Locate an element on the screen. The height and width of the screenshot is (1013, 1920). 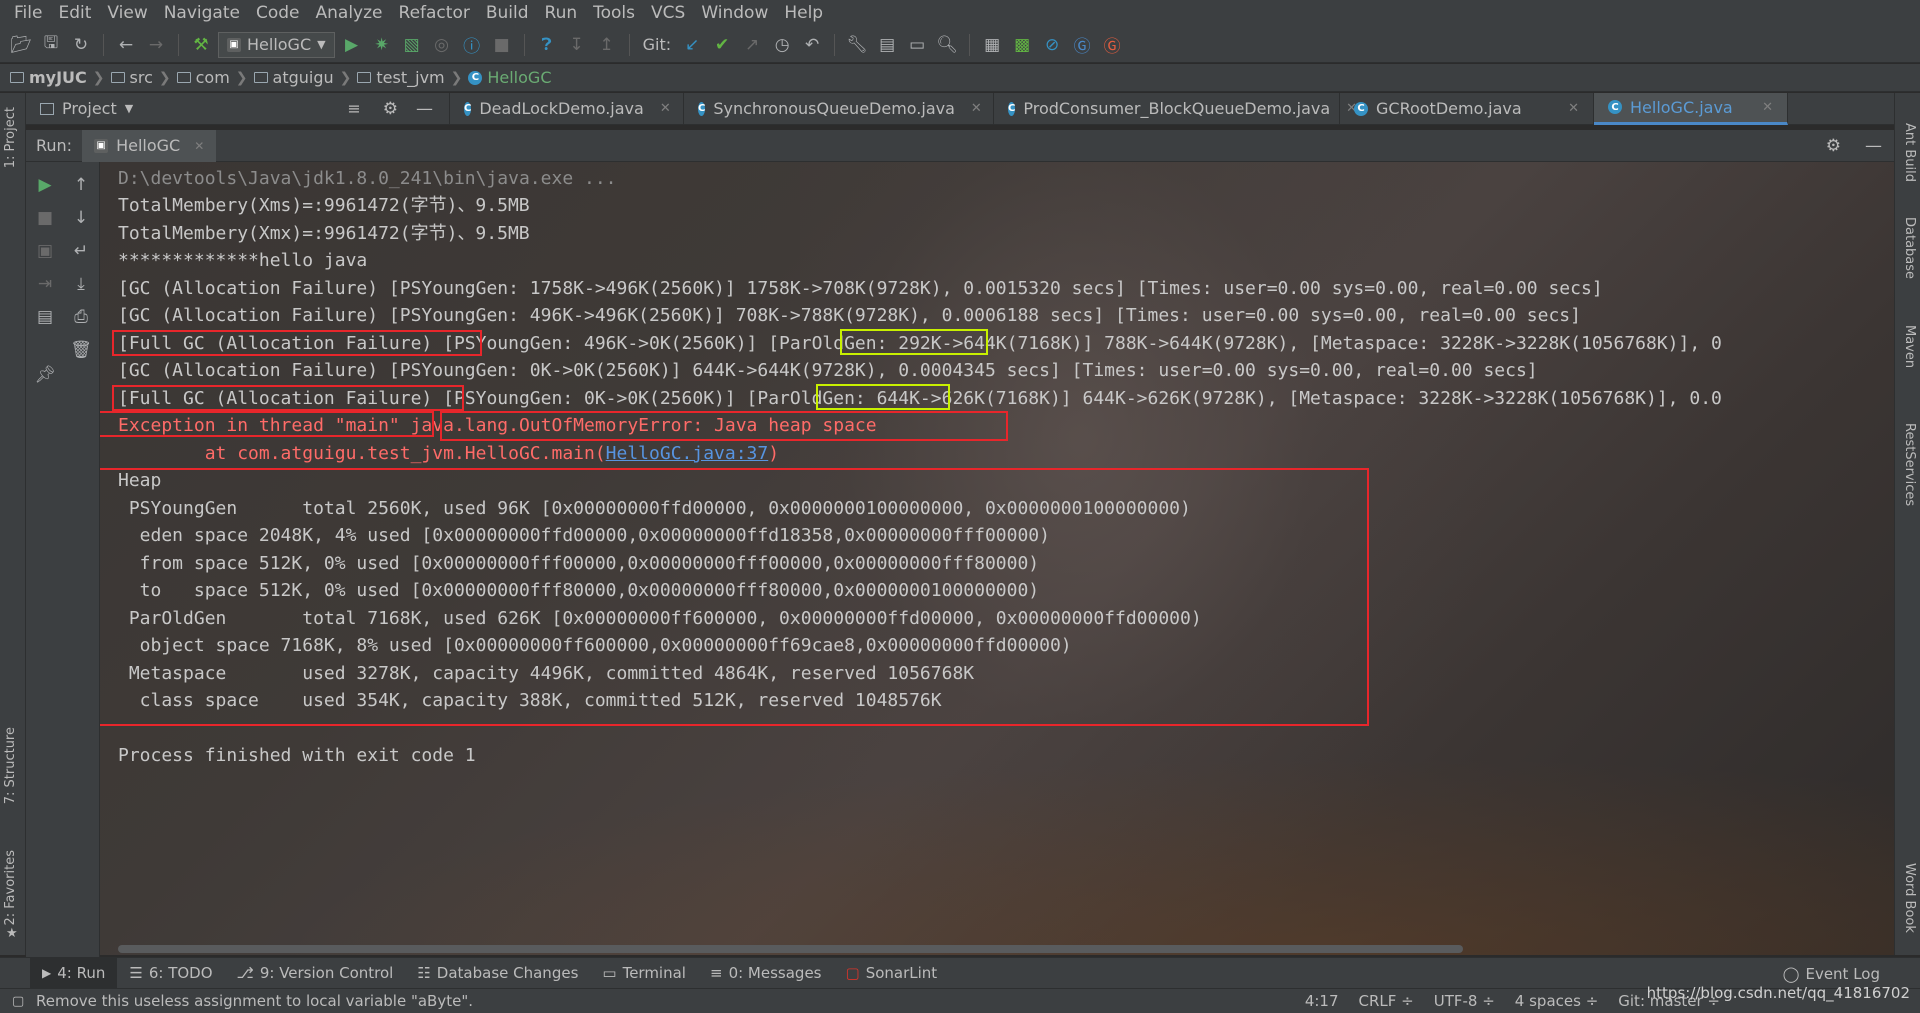
sync-icon: ↻ is located at coordinates (81, 45).